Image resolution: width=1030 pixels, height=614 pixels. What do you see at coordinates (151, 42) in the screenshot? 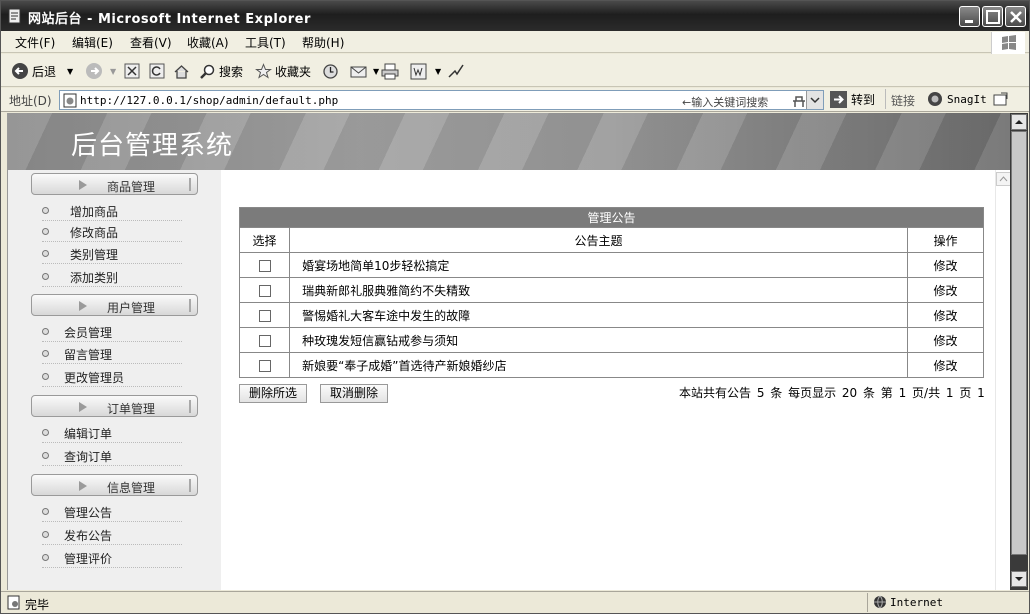
I see `menu-view: 查看(V)` at bounding box center [151, 42].